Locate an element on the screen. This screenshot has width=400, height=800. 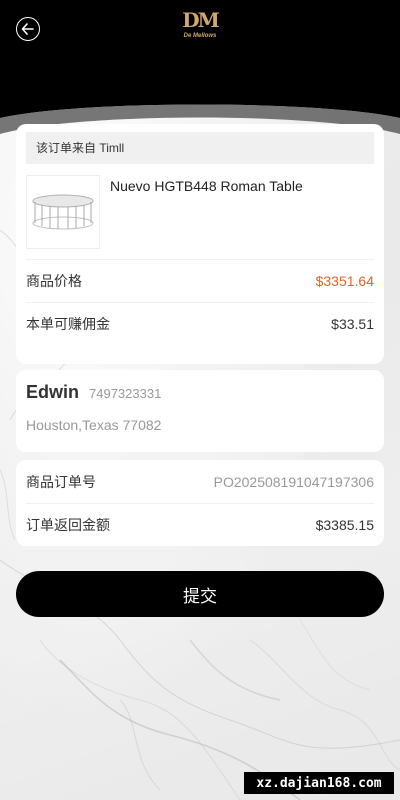
price-value: $3351.64 is located at coordinates (344, 281).